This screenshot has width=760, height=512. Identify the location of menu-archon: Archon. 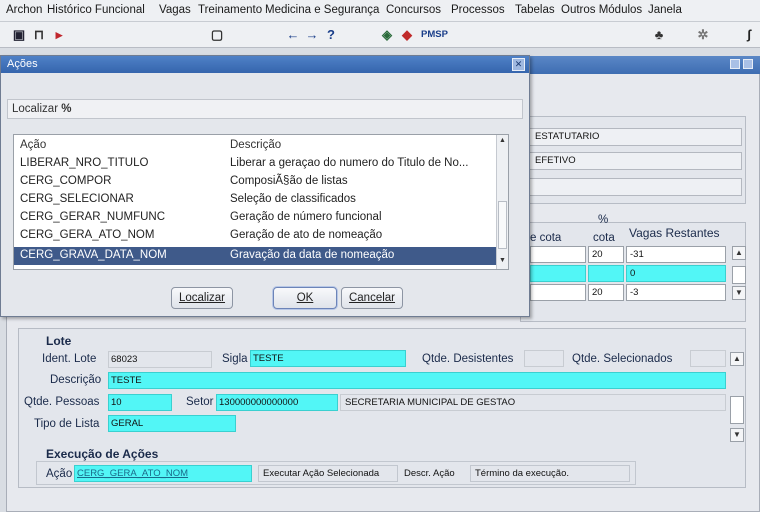
(24, 10).